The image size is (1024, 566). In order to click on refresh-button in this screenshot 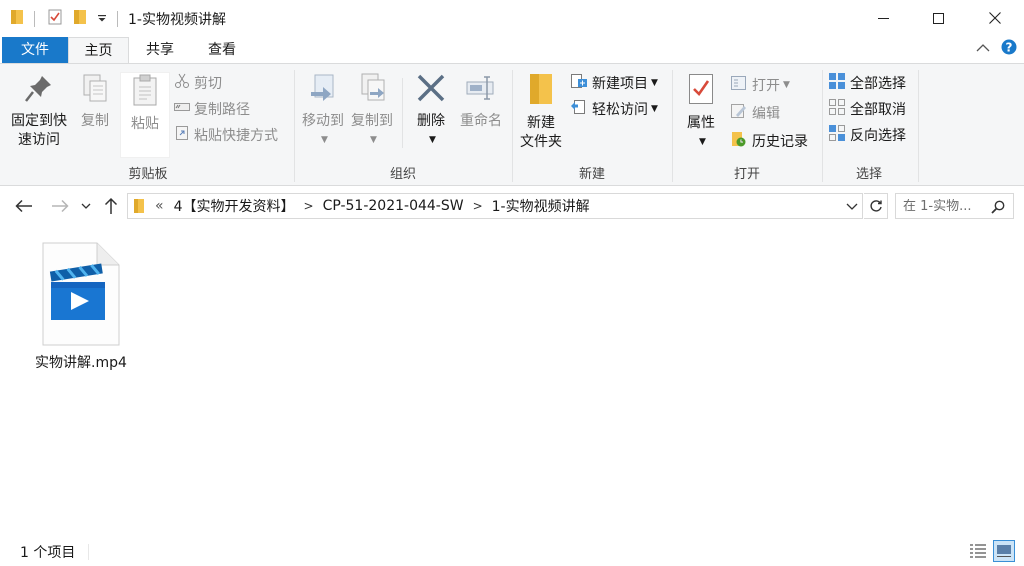, I will do `click(876, 206)`.